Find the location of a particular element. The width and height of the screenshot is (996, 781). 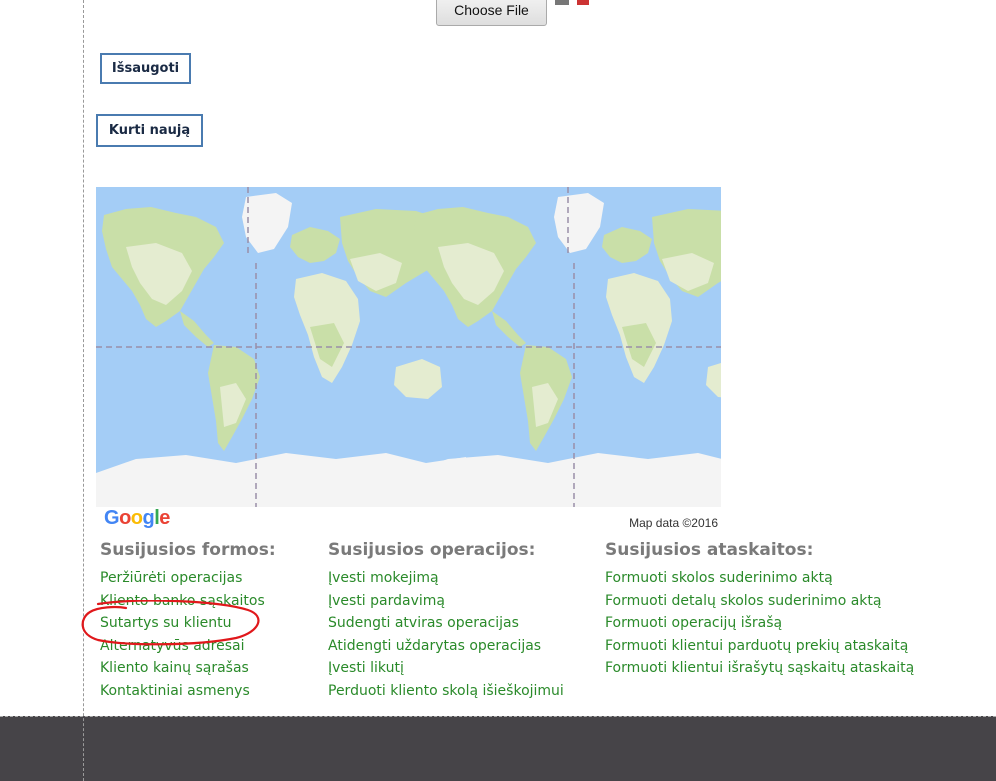

page-guide-line is located at coordinates (83, 390).